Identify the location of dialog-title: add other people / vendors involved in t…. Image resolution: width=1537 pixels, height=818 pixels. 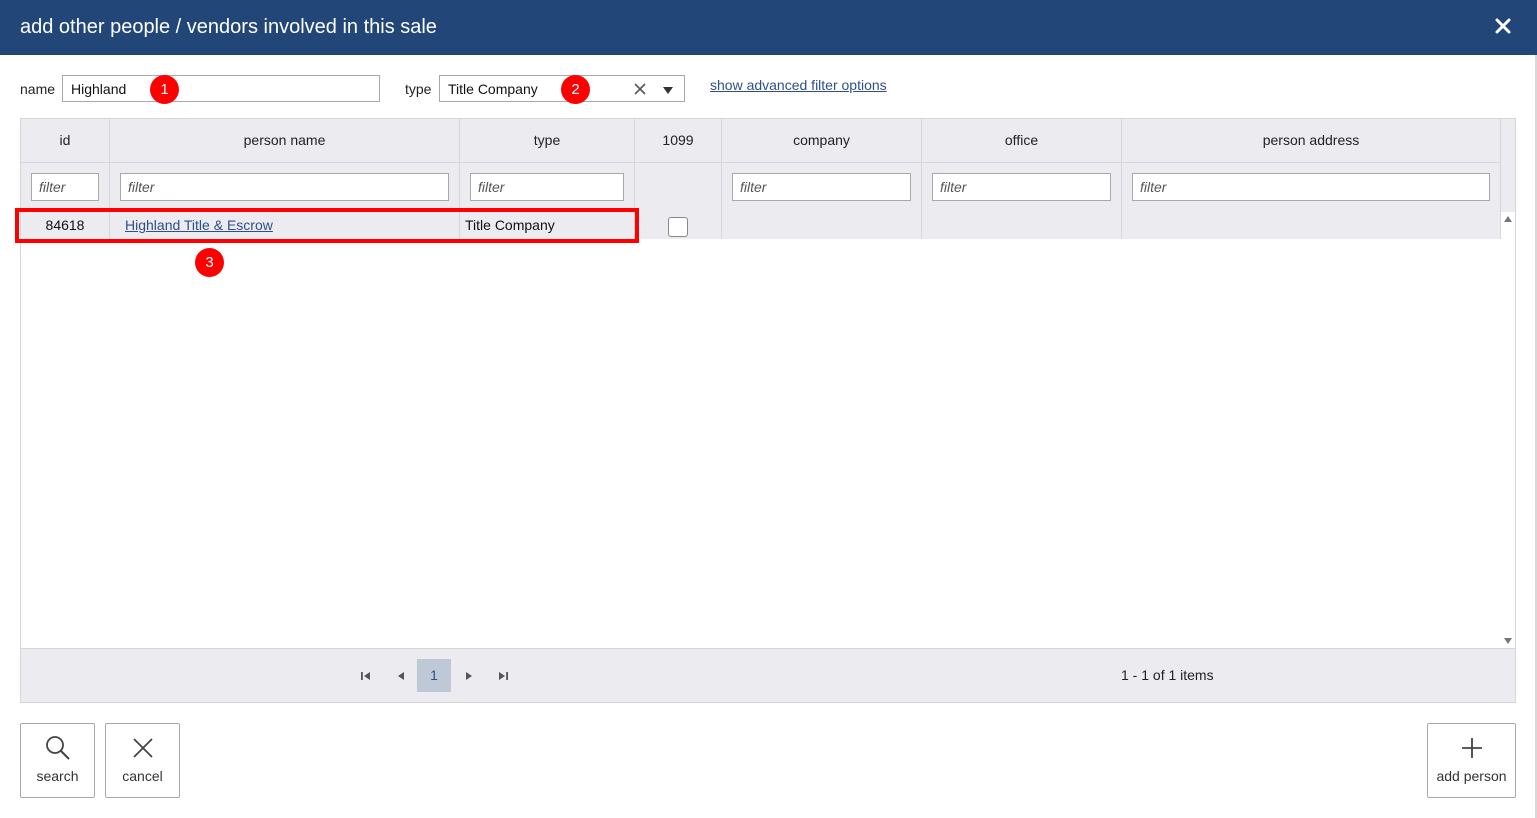
(228, 27).